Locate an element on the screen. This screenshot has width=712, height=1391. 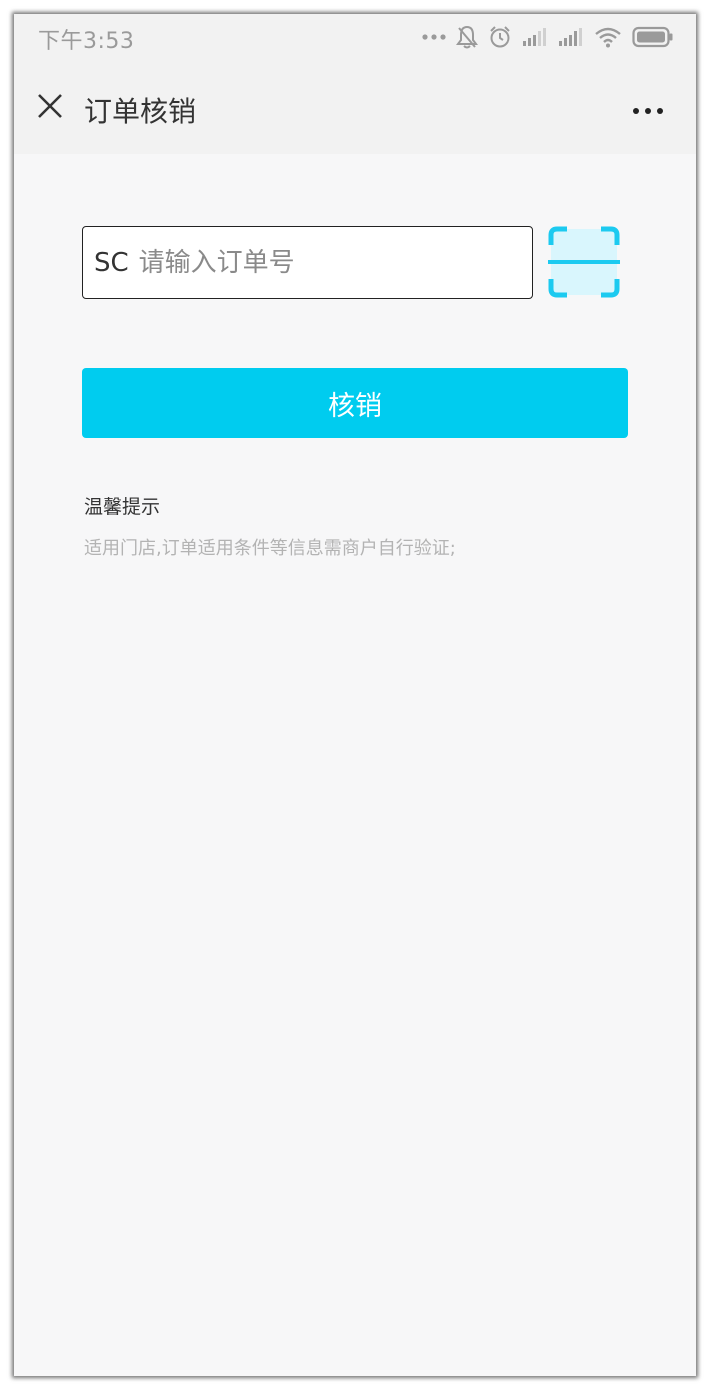
more-button is located at coordinates (648, 109).